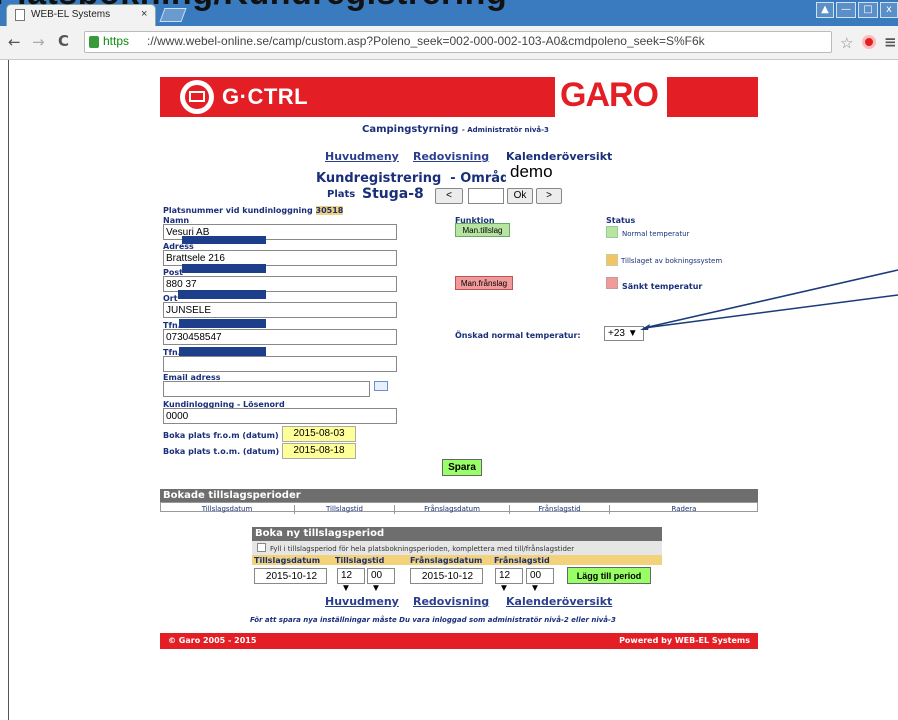 The width and height of the screenshot is (898, 720). Describe the element at coordinates (290, 576) in the screenshot. I see `on-date-field: 2015-10-12` at that location.